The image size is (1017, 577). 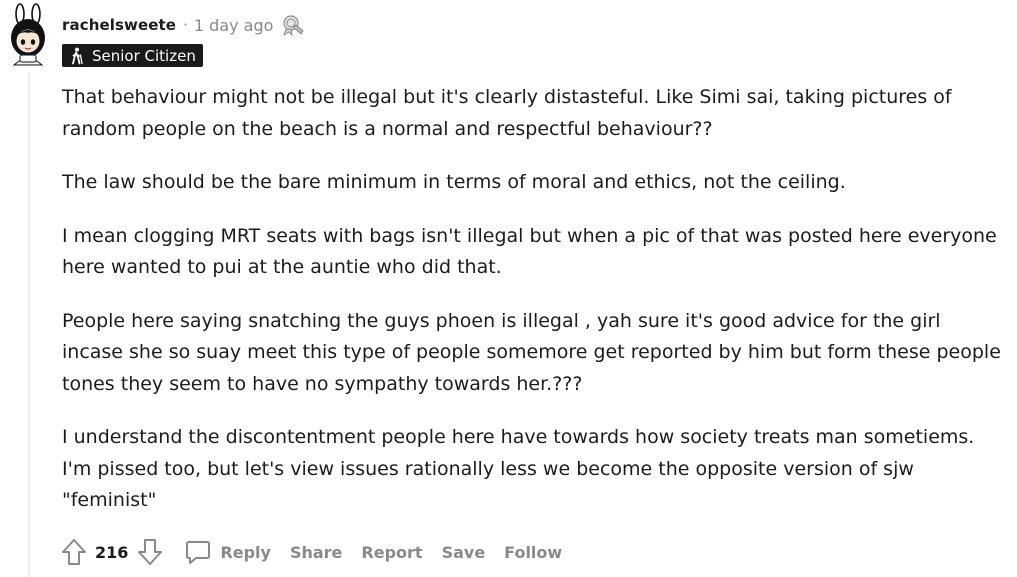 What do you see at coordinates (533, 552) in the screenshot?
I see `follow-button: Follow` at bounding box center [533, 552].